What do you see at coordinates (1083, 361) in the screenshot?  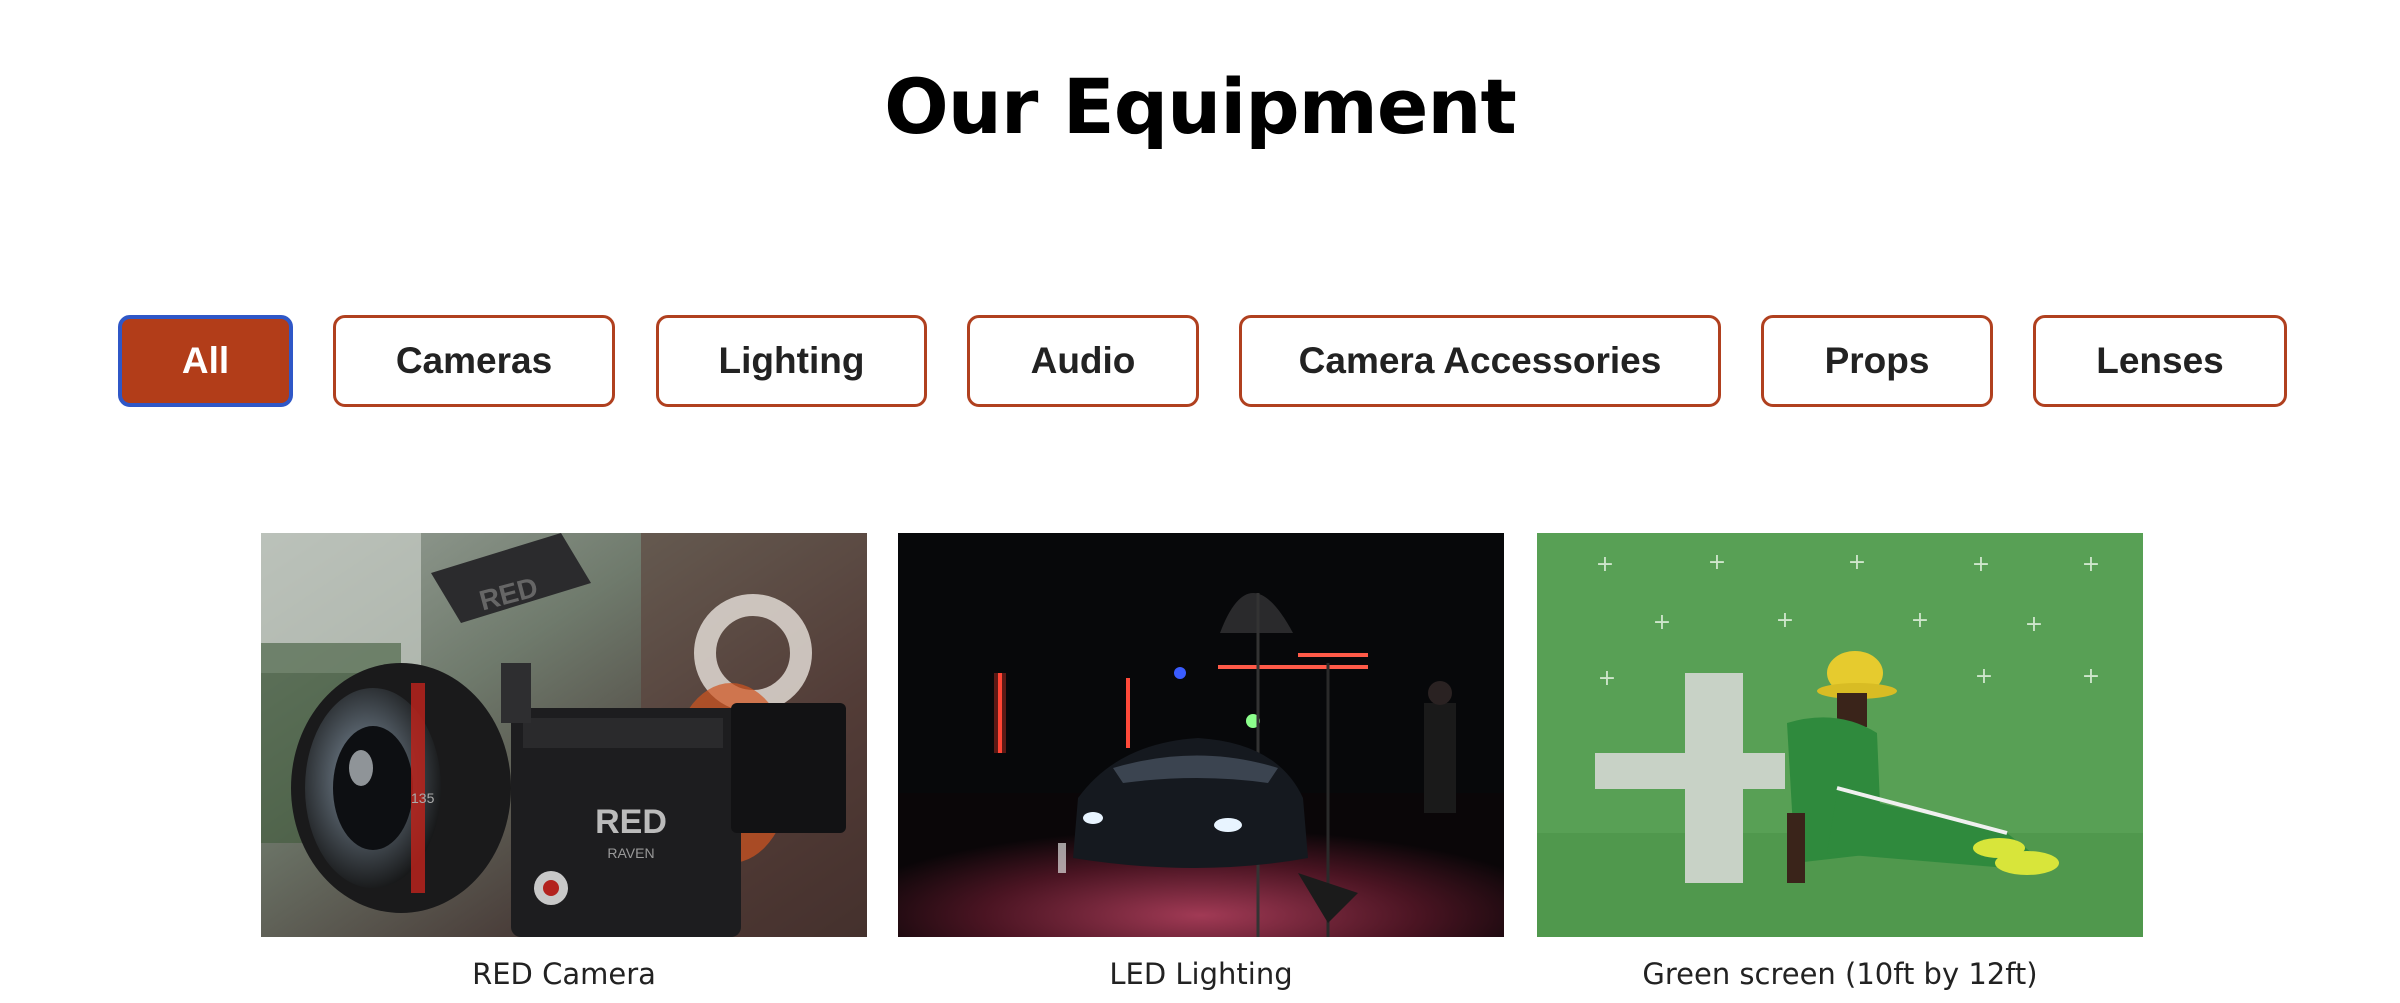 I see `filter-audio-button: Audio` at bounding box center [1083, 361].